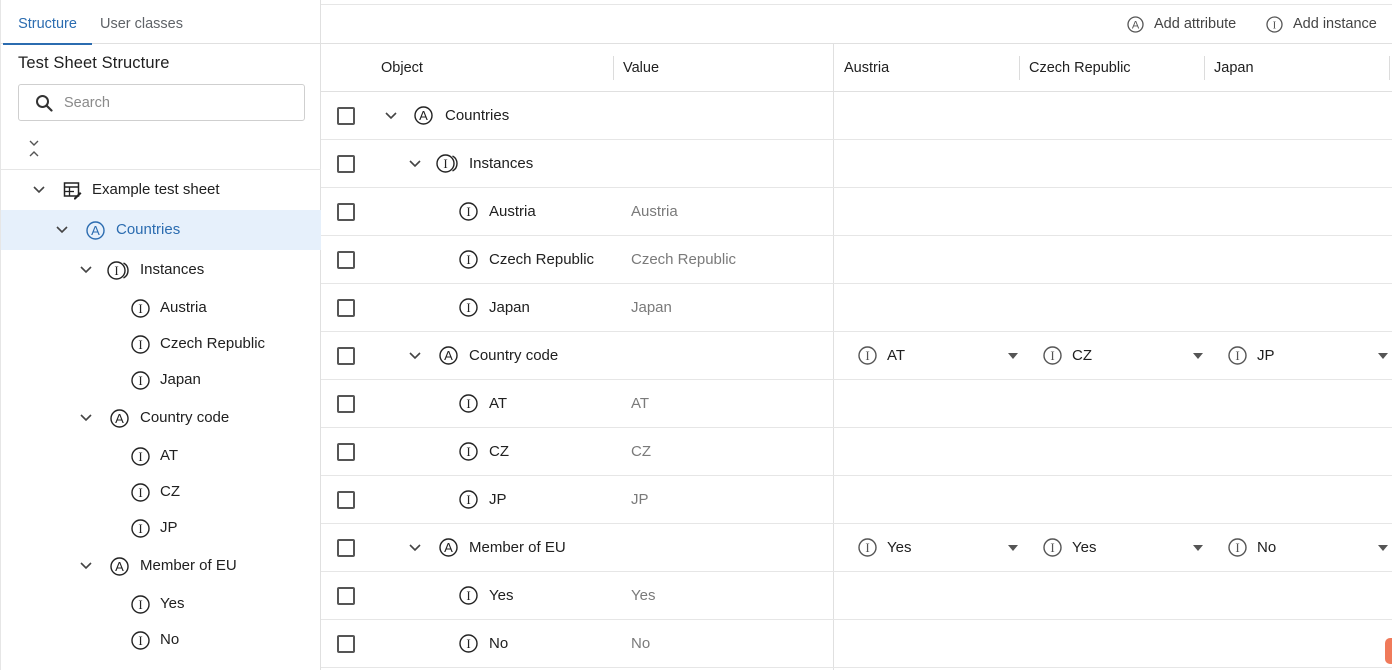  I want to click on instances-icon: I, so click(447, 163).